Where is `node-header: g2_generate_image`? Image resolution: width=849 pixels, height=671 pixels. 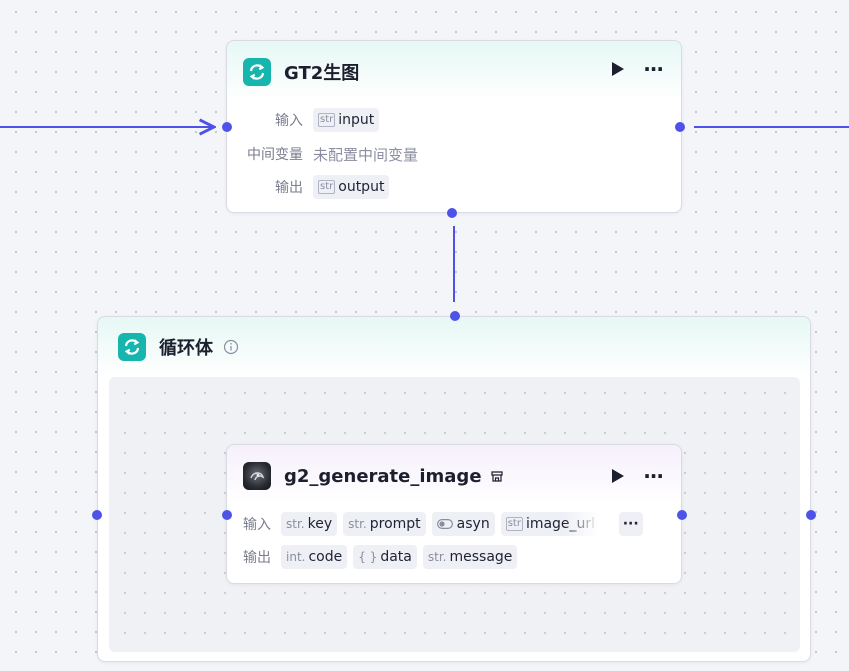
node-header: g2_generate_image is located at coordinates (373, 476).